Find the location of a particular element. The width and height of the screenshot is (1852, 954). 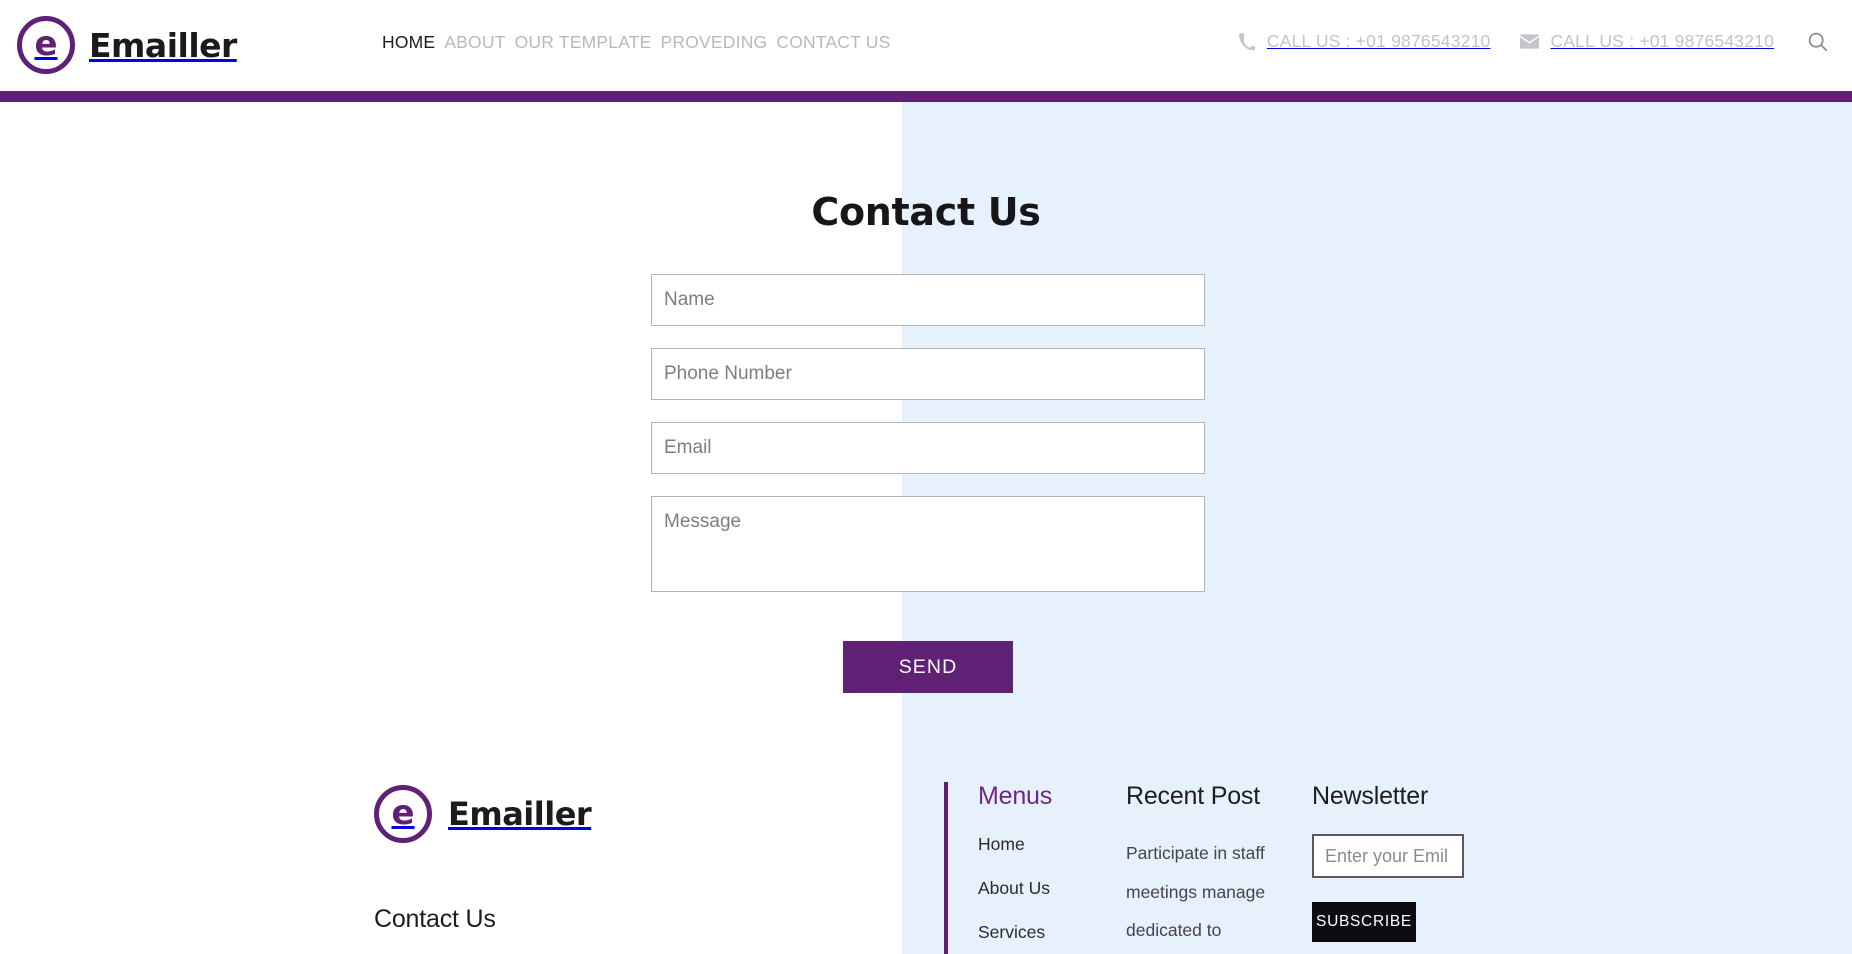

subscribe-button: SUBSCRIBE is located at coordinates (1364, 922).